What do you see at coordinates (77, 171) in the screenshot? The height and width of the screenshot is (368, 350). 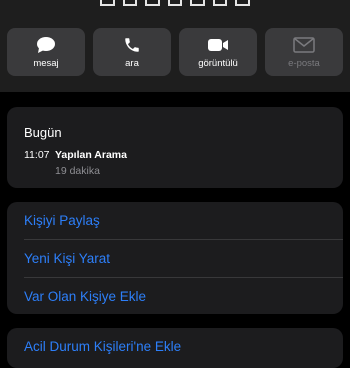 I see `call-duration: 19 dakika` at bounding box center [77, 171].